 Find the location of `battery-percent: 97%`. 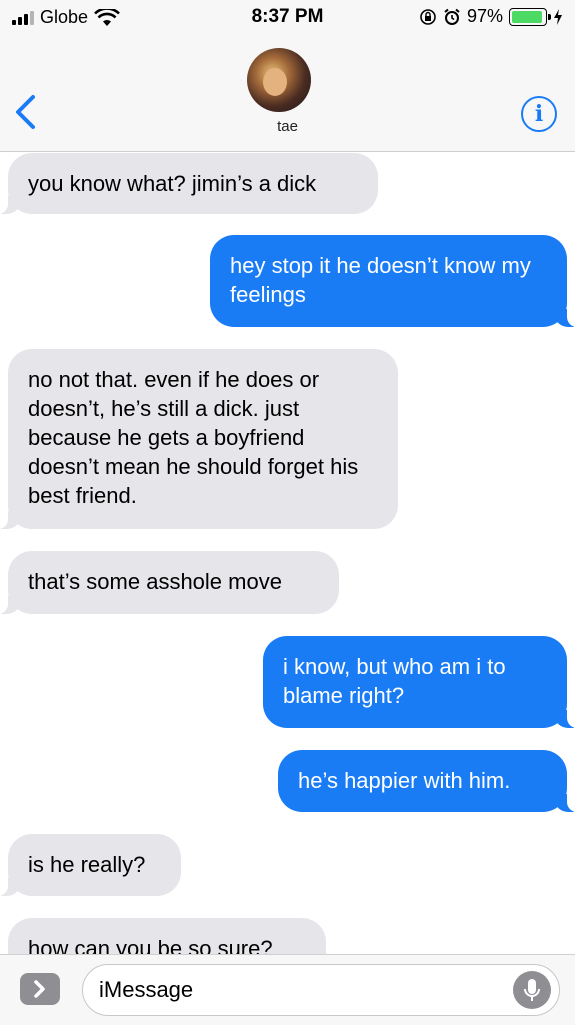

battery-percent: 97% is located at coordinates (484, 16).